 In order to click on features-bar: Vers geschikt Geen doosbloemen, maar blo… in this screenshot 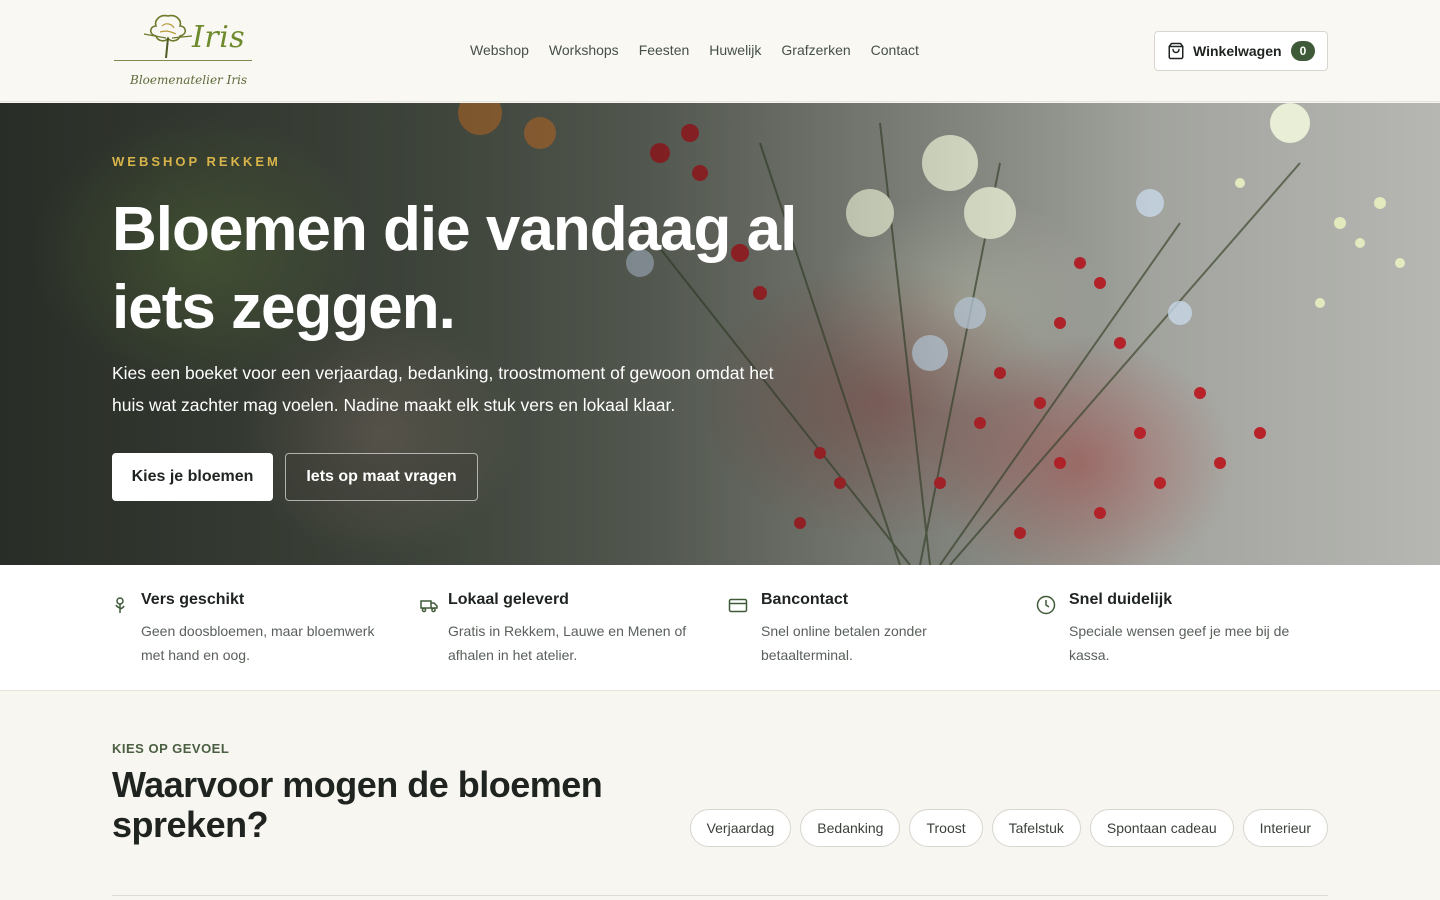, I will do `click(720, 628)`.